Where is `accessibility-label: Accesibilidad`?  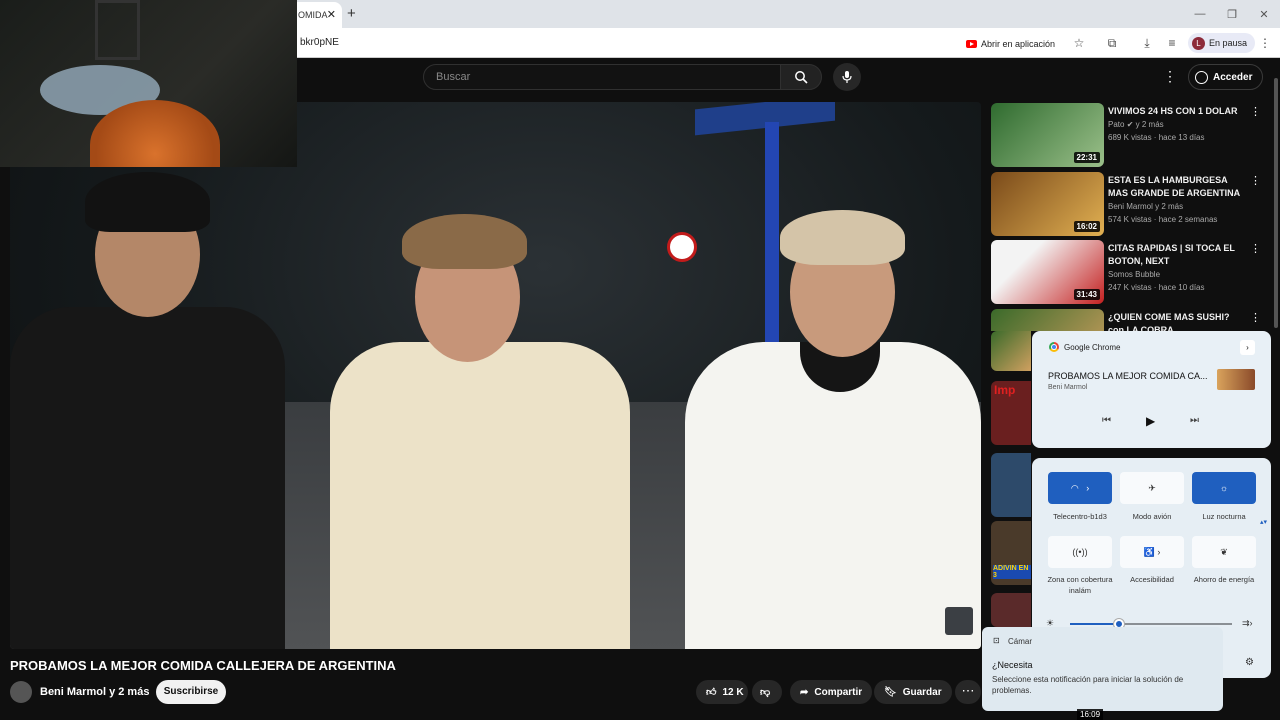
accessibility-label: Accesibilidad is located at coordinates (1152, 579).